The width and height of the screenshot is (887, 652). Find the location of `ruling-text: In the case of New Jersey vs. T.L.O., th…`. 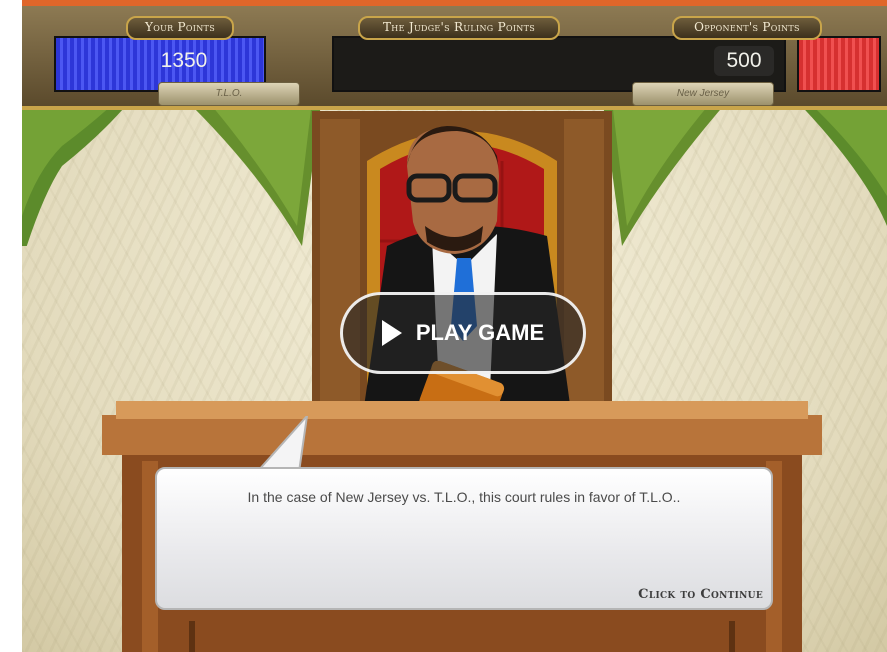

ruling-text: In the case of New Jersey vs. T.L.O., th… is located at coordinates (464, 497).